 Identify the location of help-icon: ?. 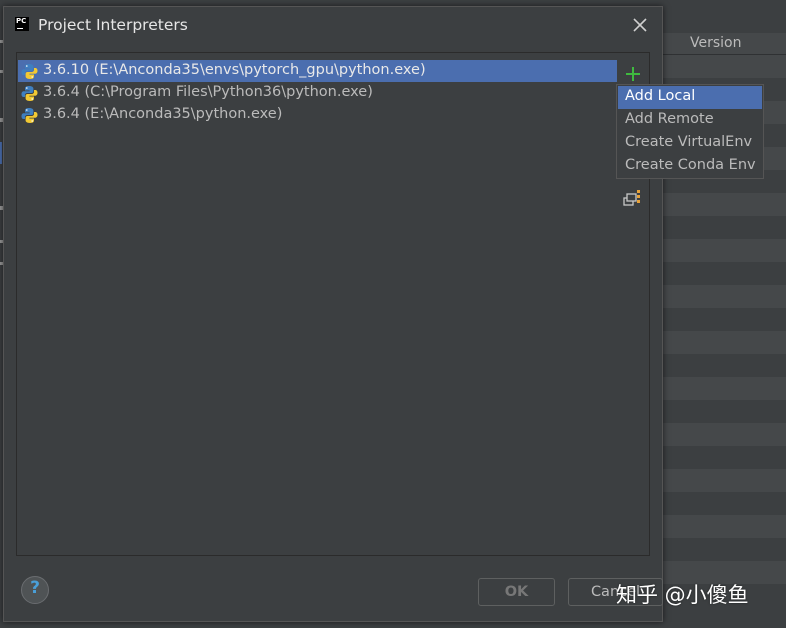
(35, 588).